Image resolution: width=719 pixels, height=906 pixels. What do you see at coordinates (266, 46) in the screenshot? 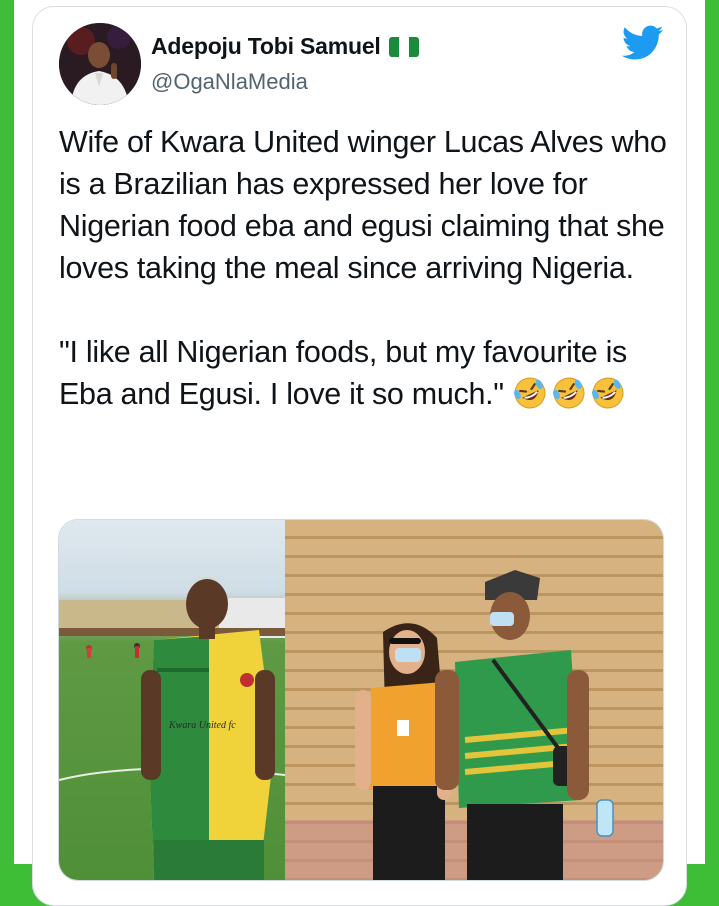
I see `display-name: Adepoju Tobi Samuel` at bounding box center [266, 46].